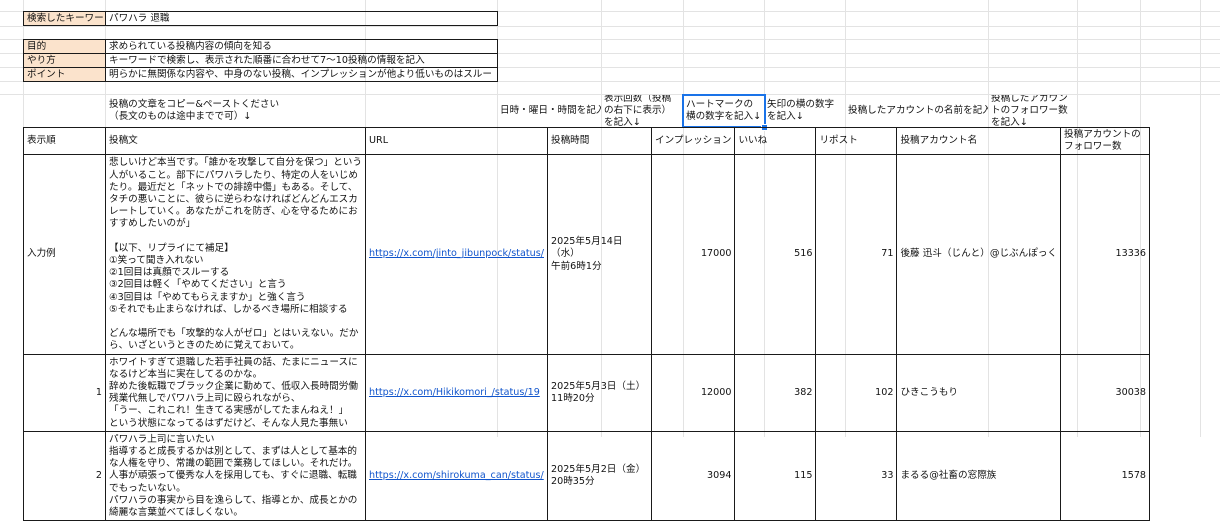 This screenshot has height=521, width=1220. Describe the element at coordinates (856, 141) in the screenshot. I see `header-reposts: リポスト` at that location.